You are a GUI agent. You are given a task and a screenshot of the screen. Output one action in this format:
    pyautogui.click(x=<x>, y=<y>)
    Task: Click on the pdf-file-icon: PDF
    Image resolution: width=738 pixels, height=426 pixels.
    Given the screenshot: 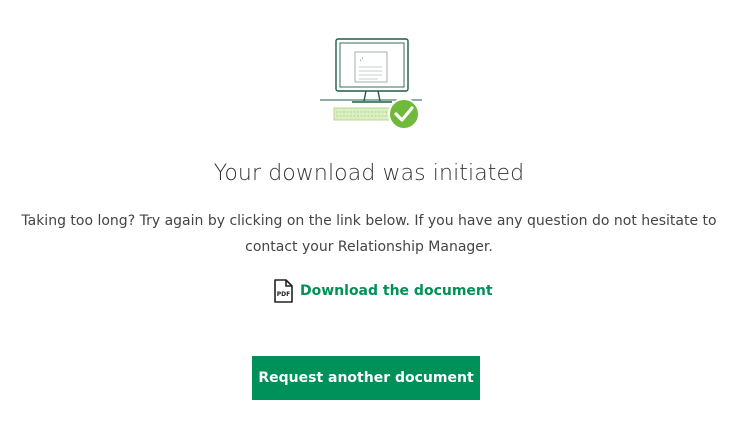 What is the action you would take?
    pyautogui.click(x=283, y=291)
    